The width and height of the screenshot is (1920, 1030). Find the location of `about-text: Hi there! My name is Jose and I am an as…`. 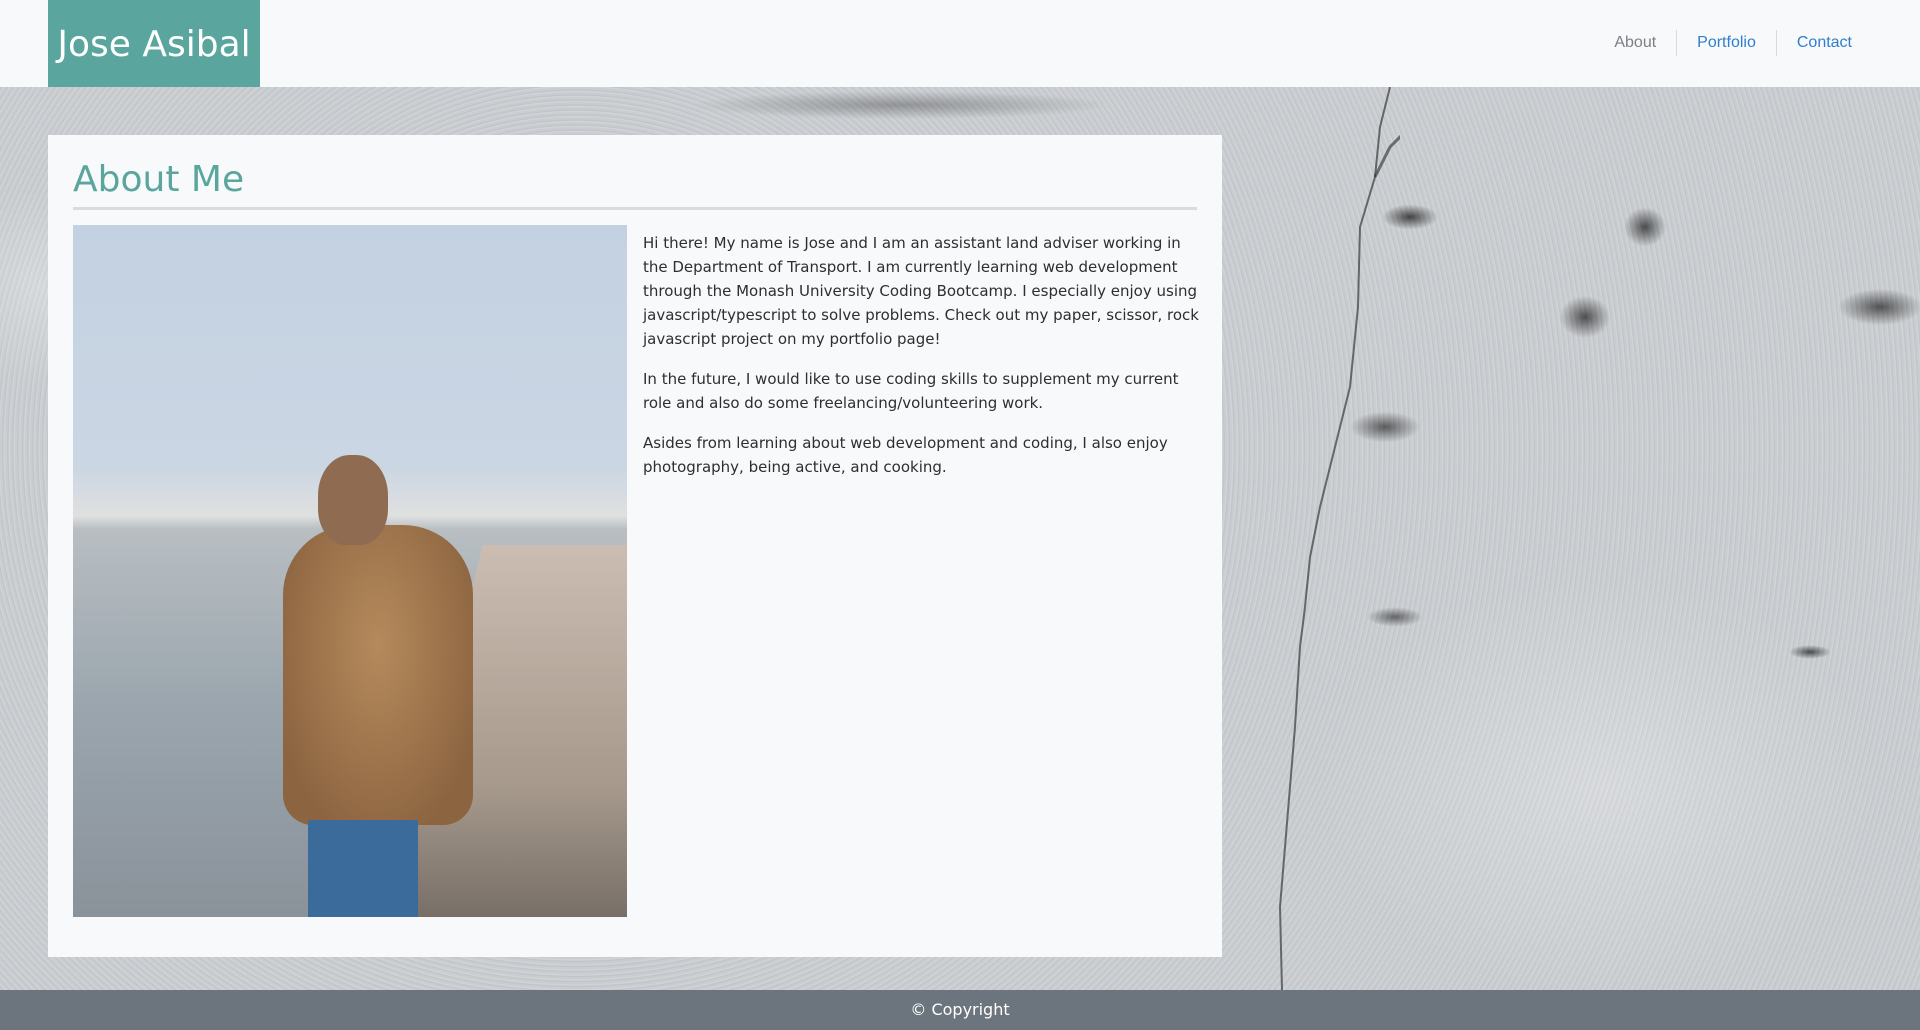

about-text: Hi there! My name is Jose and I am an as… is located at coordinates (923, 360).